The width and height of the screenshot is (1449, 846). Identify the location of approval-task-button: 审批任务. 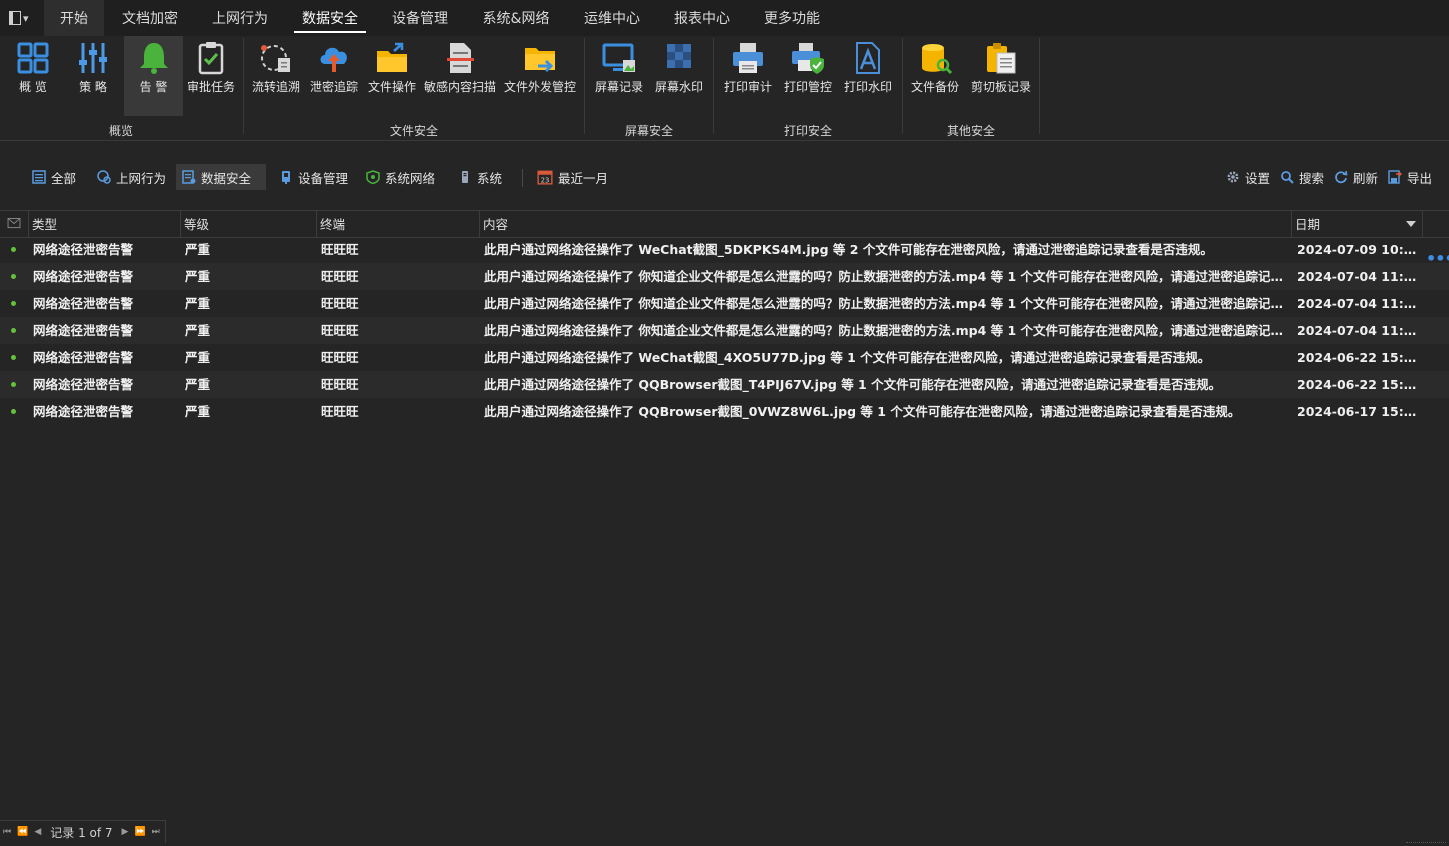
(211, 76).